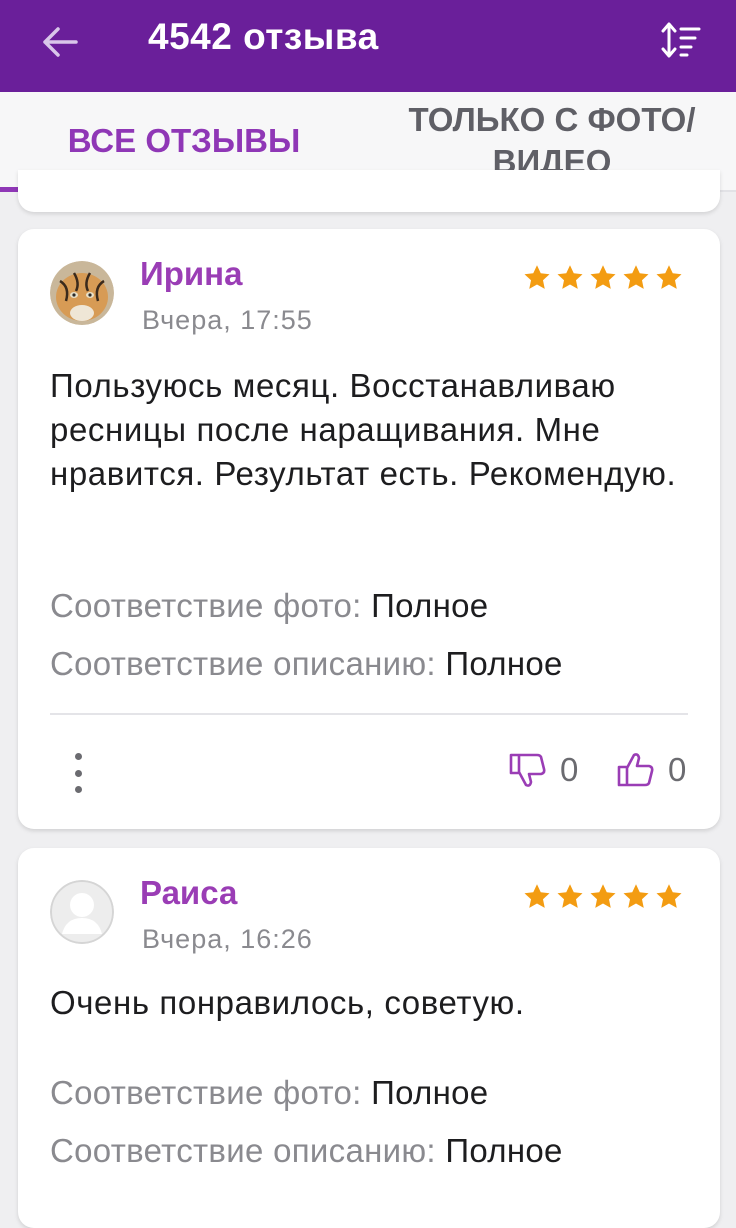 The width and height of the screenshot is (736, 1228). Describe the element at coordinates (369, 714) in the screenshot. I see `divider` at that location.